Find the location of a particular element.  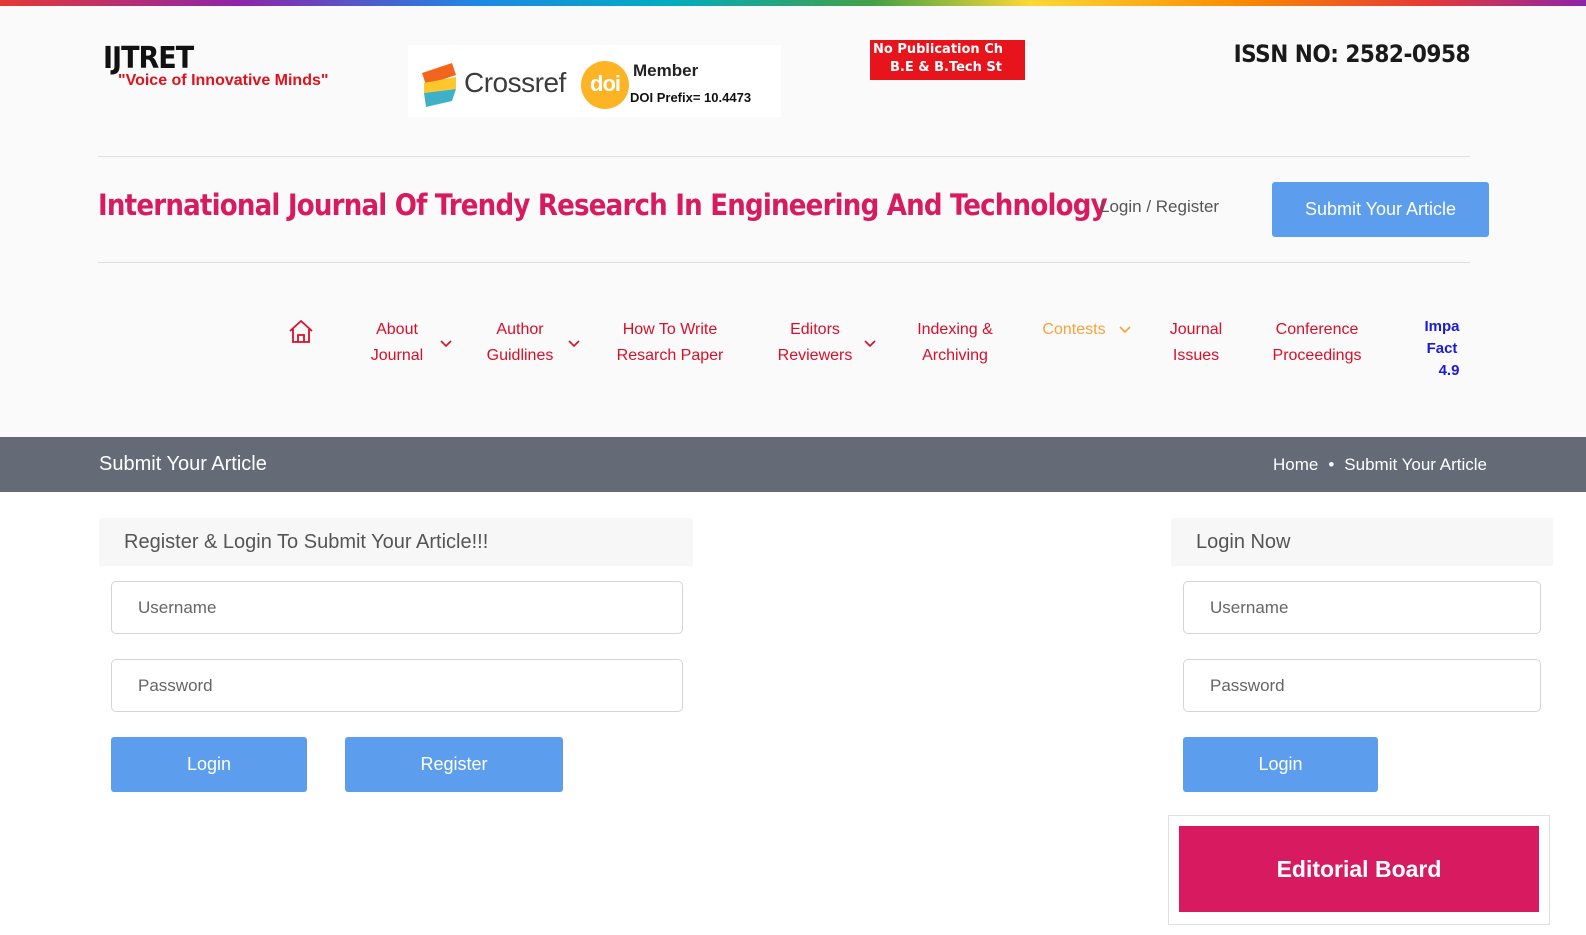

register-button: Register is located at coordinates (454, 764).